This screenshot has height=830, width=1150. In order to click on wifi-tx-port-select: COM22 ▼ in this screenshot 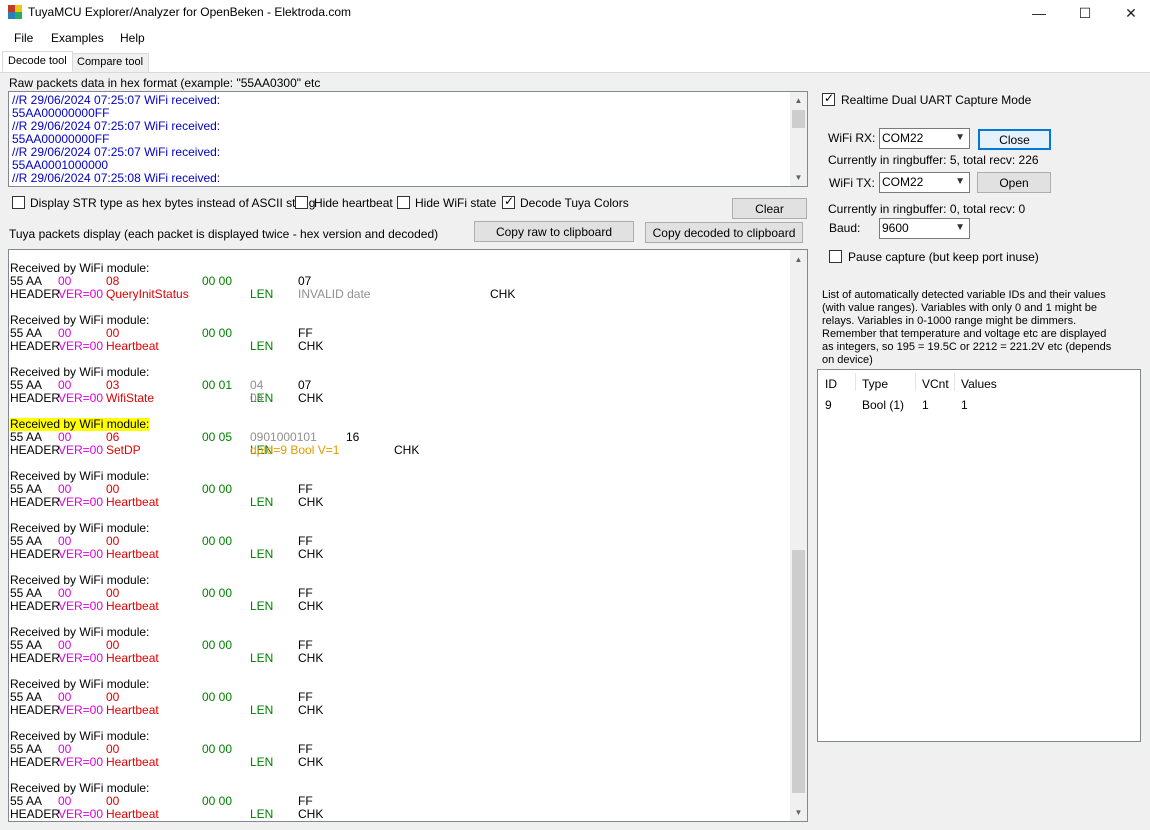, I will do `click(924, 182)`.